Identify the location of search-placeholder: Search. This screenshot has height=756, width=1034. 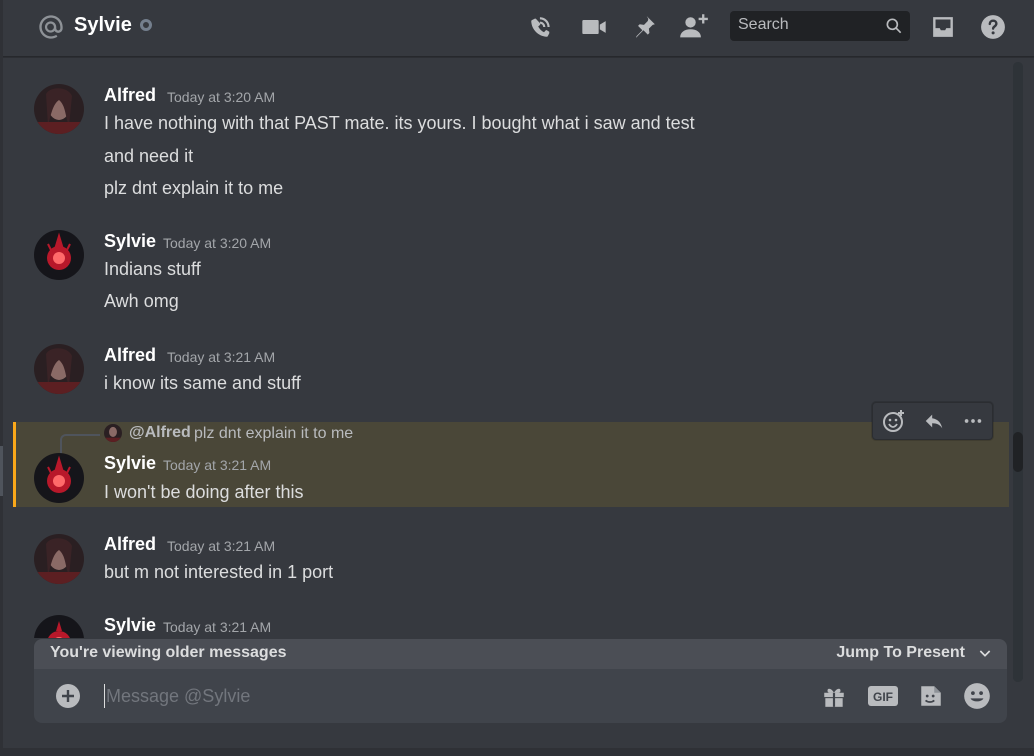
(763, 24).